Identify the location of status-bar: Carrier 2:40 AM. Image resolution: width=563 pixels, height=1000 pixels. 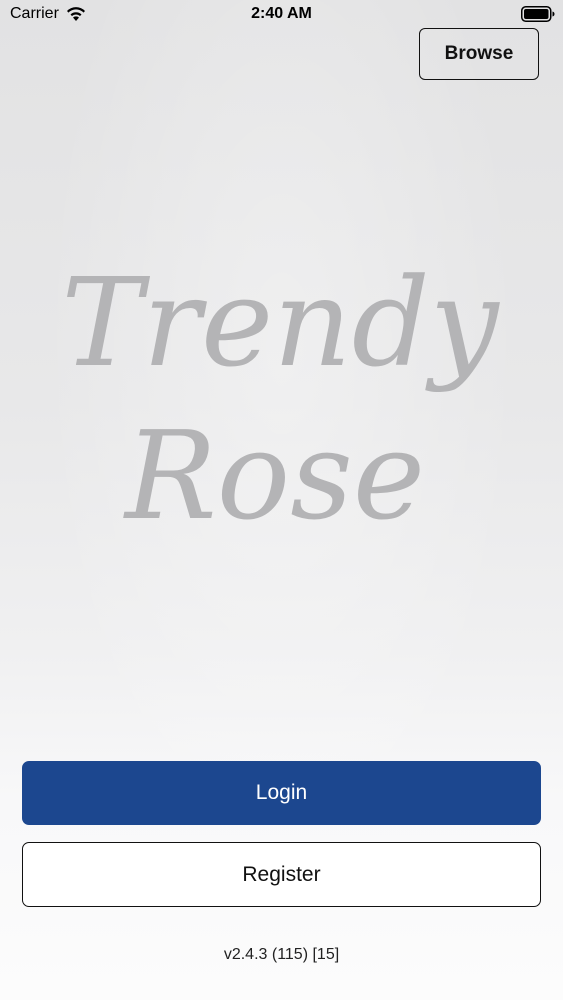
(281, 15).